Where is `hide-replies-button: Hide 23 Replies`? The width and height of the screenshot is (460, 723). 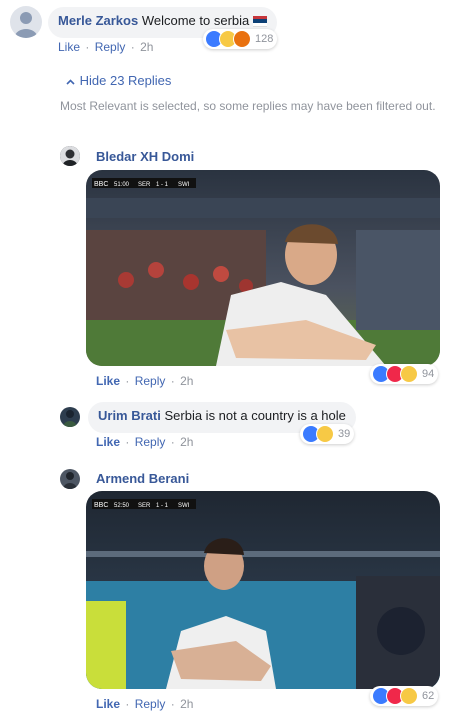
hide-replies-button: Hide 23 Replies is located at coordinates (118, 80).